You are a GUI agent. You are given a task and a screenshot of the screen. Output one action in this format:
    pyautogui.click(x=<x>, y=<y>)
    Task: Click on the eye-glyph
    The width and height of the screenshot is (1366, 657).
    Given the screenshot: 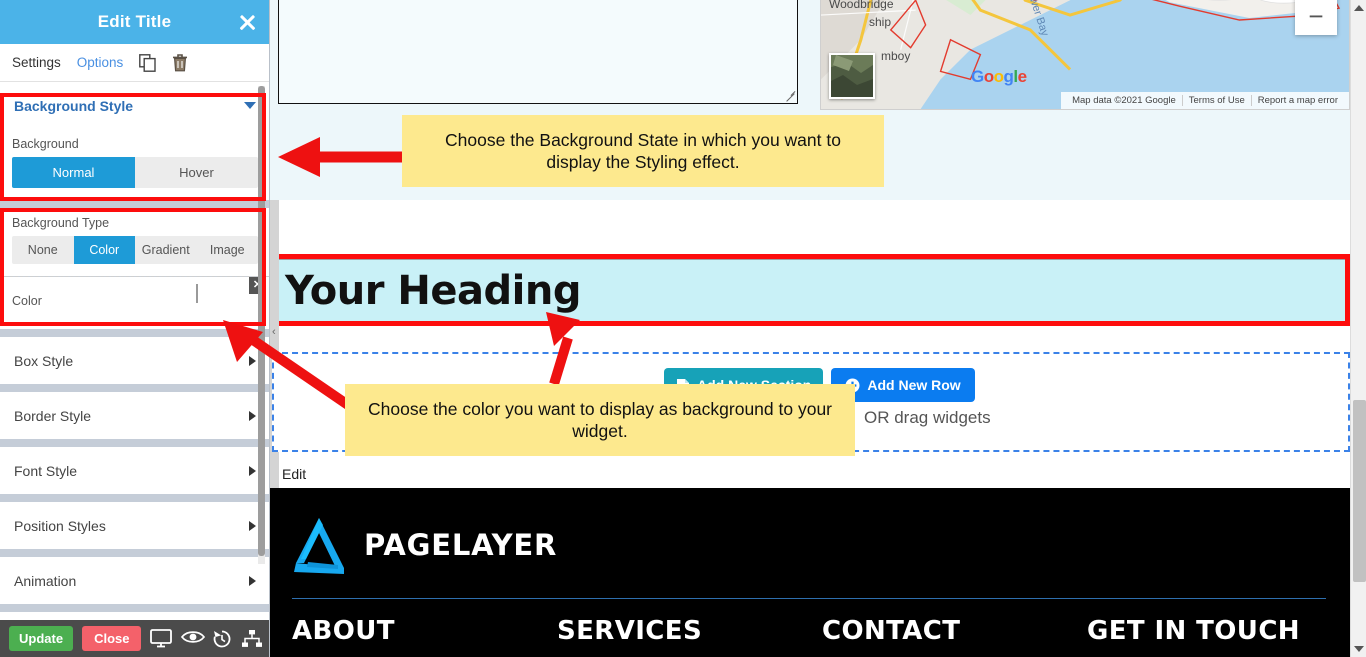 What is the action you would take?
    pyautogui.click(x=193, y=636)
    